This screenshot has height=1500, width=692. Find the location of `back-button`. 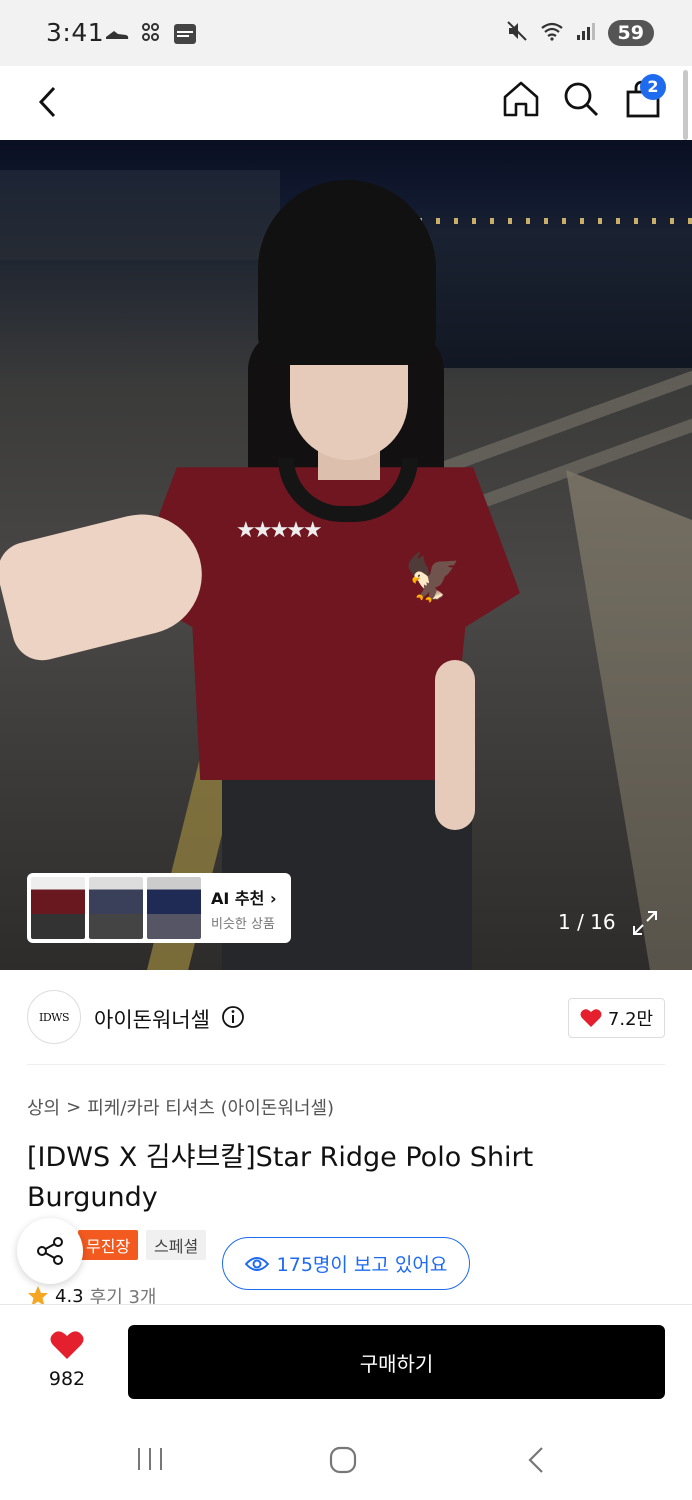

back-button is located at coordinates (50, 102).